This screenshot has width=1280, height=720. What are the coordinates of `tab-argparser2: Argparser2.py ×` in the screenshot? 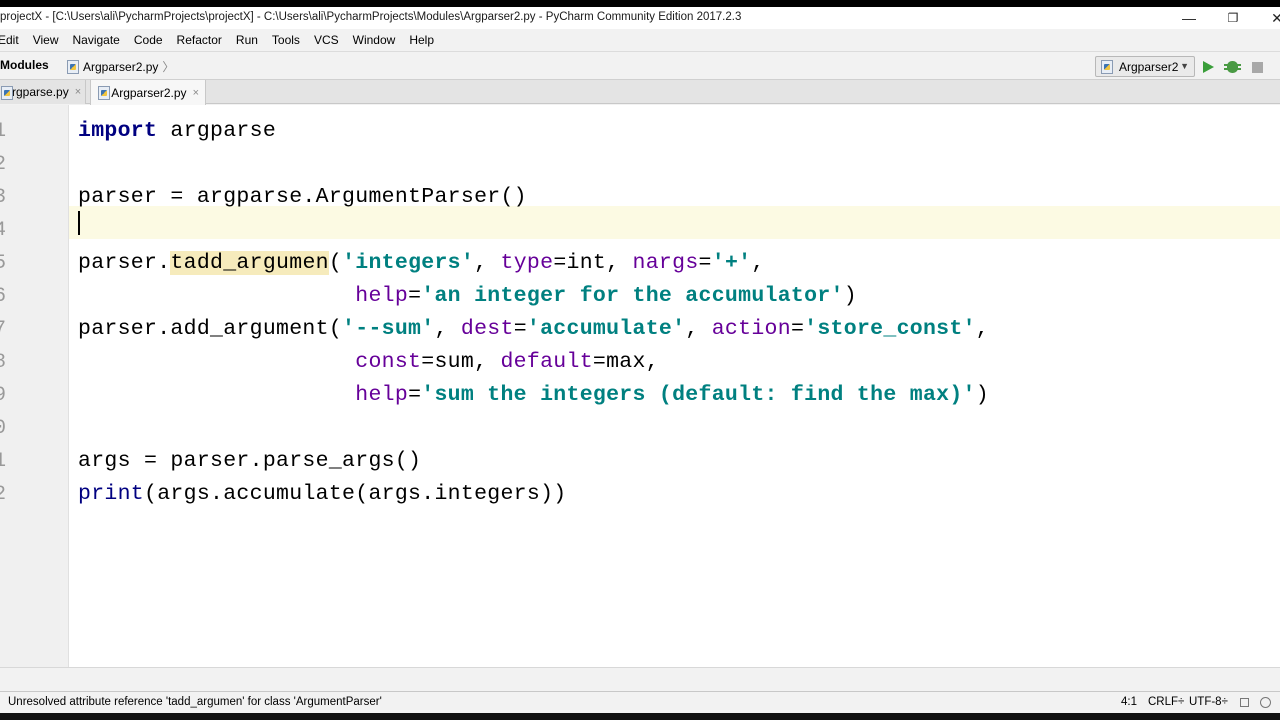 It's located at (148, 92).